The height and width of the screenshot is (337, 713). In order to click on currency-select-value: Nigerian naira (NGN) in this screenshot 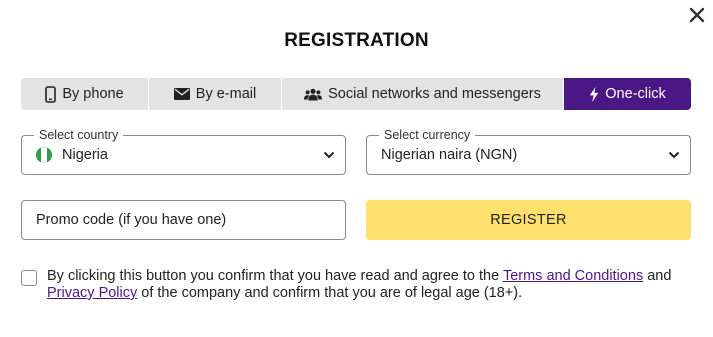, I will do `click(449, 155)`.